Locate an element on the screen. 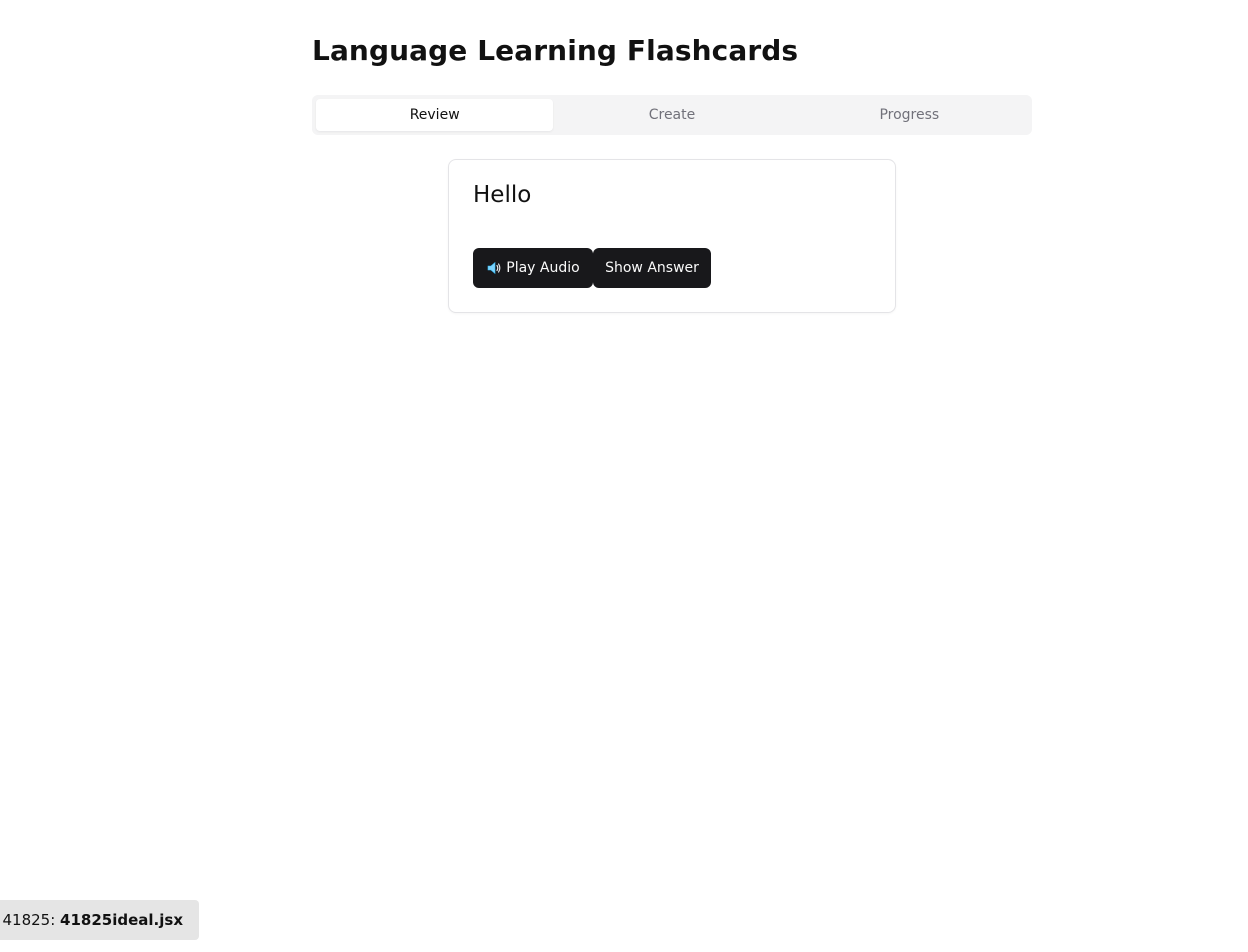 Image resolution: width=1248 pixels, height=952 pixels. play-audio-label: Play Audio is located at coordinates (543, 268).